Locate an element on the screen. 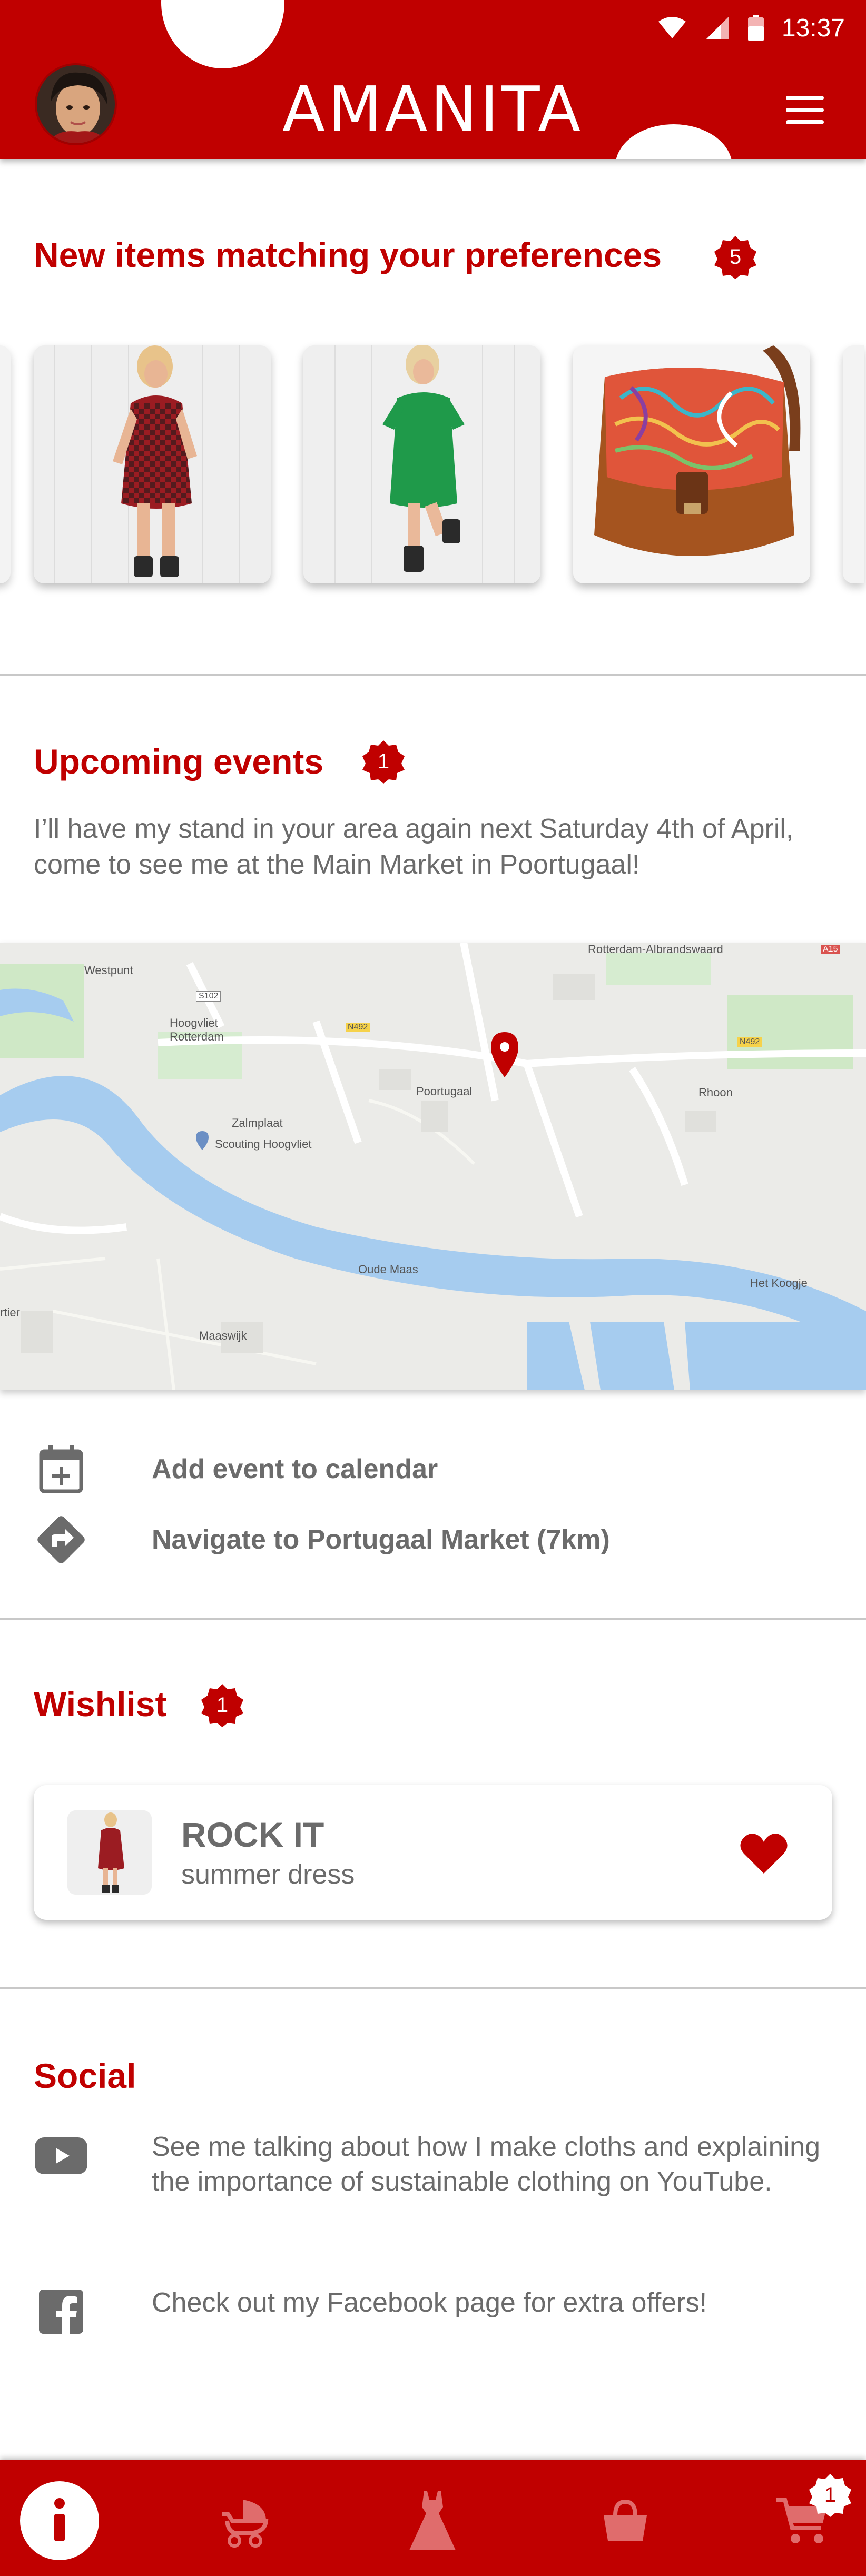 The height and width of the screenshot is (2576, 866). map-label: Maaswijk is located at coordinates (223, 1335).